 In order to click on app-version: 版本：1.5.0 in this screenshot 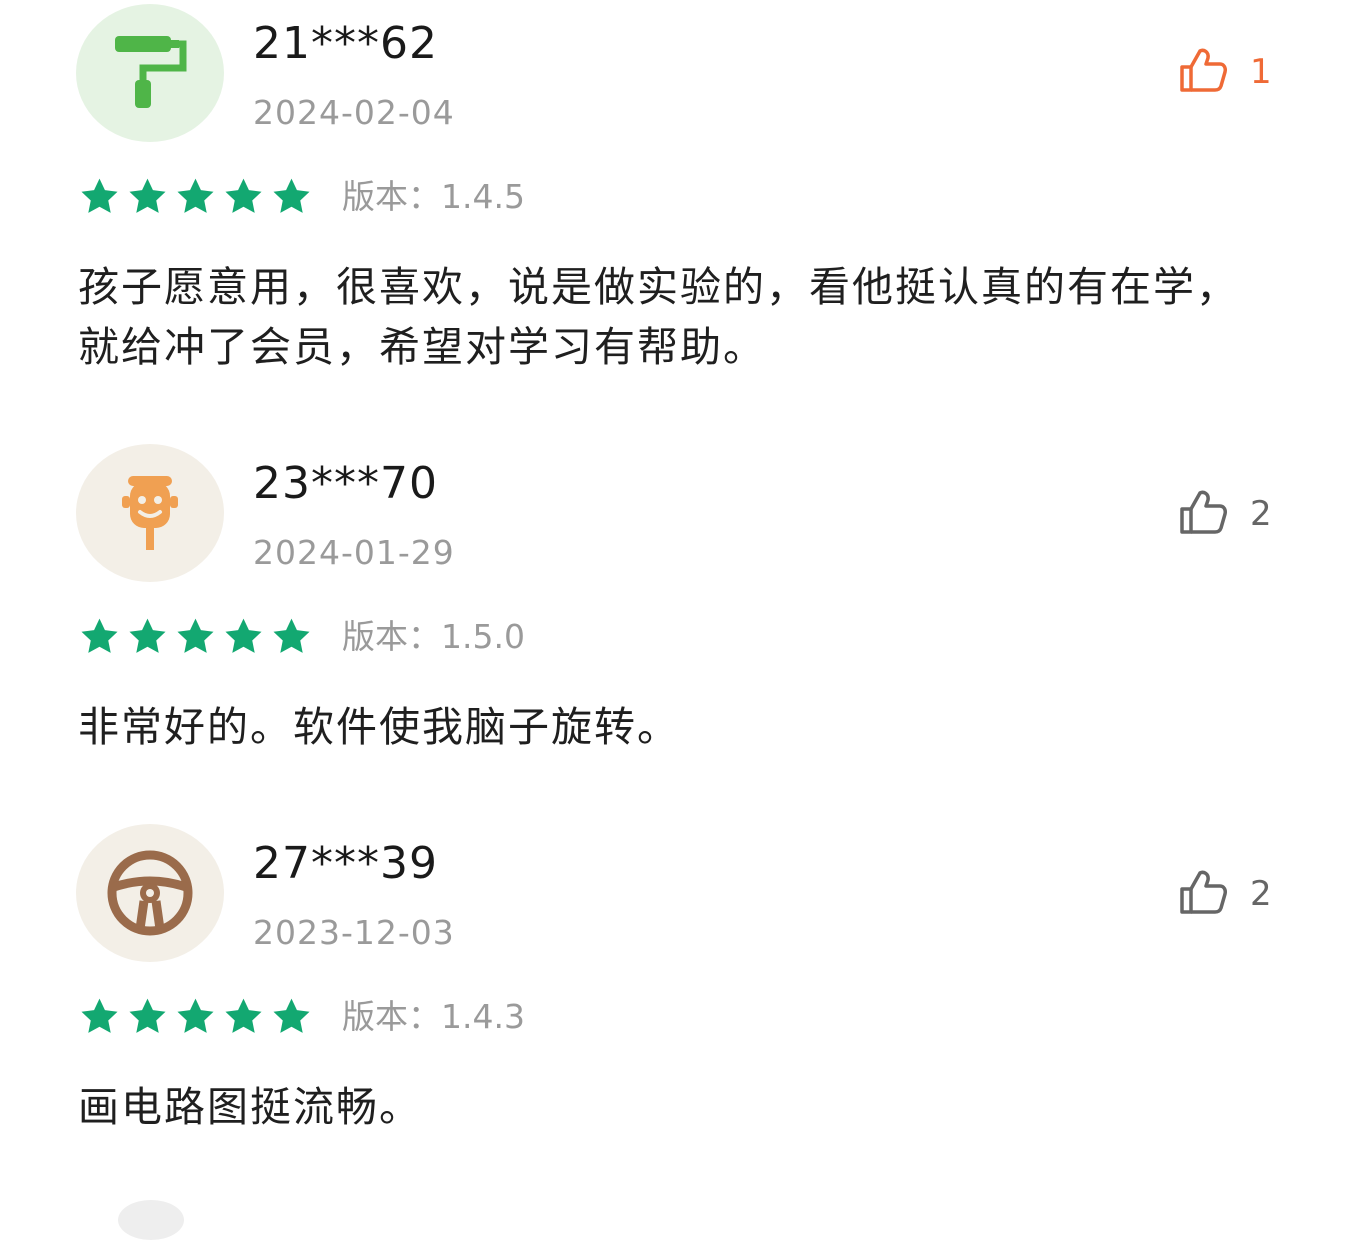, I will do `click(433, 636)`.